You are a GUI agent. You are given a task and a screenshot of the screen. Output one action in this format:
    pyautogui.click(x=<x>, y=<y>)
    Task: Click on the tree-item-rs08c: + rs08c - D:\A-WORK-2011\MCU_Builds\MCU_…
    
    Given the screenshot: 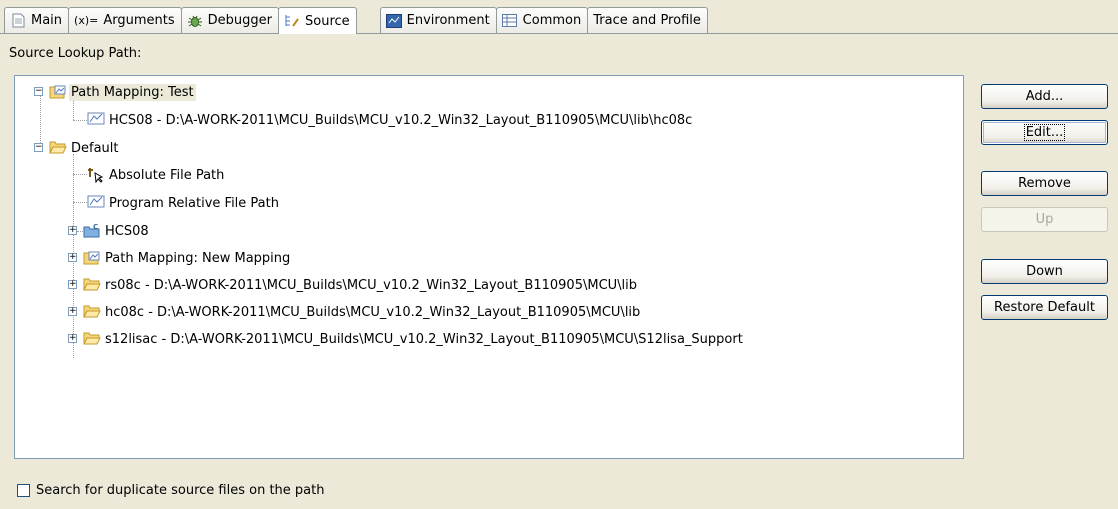 What is the action you would take?
    pyautogui.click(x=352, y=285)
    